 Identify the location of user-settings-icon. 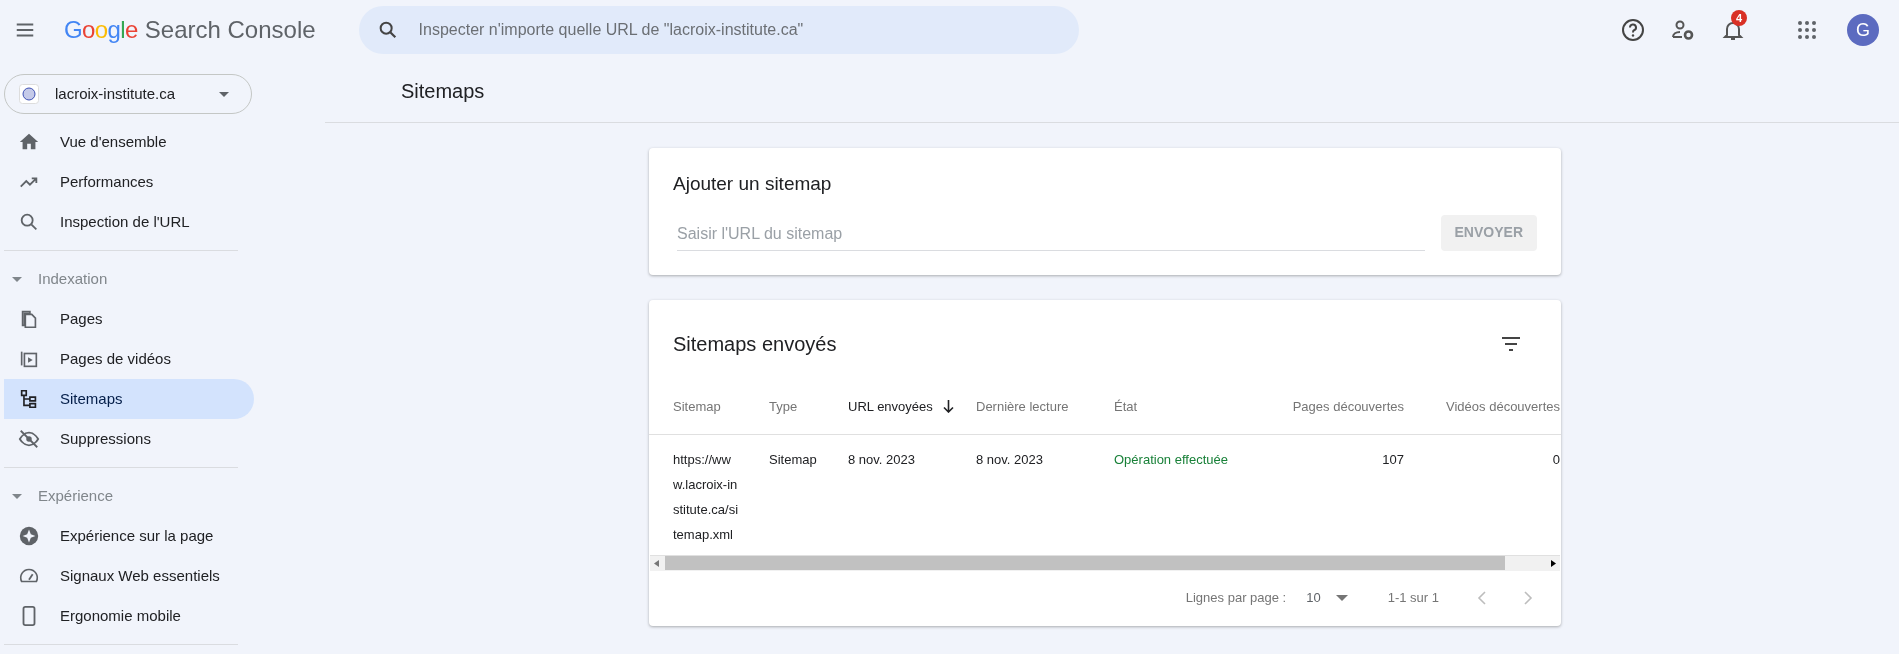
(1683, 30).